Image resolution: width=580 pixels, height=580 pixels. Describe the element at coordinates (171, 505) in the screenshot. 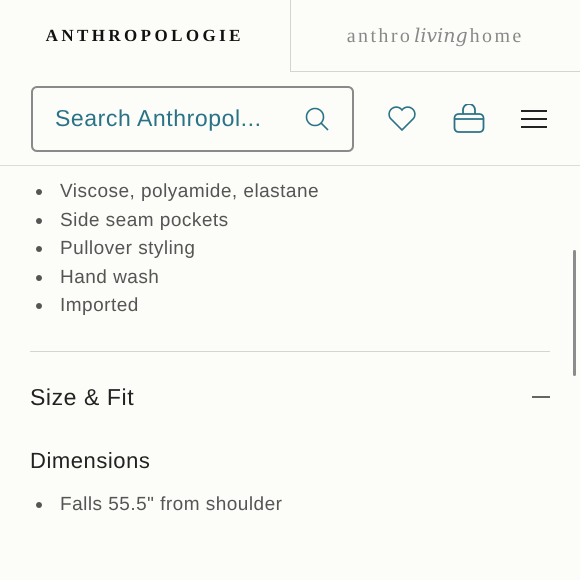

I see `detail-text: Falls 55.5" from shoulder` at that location.